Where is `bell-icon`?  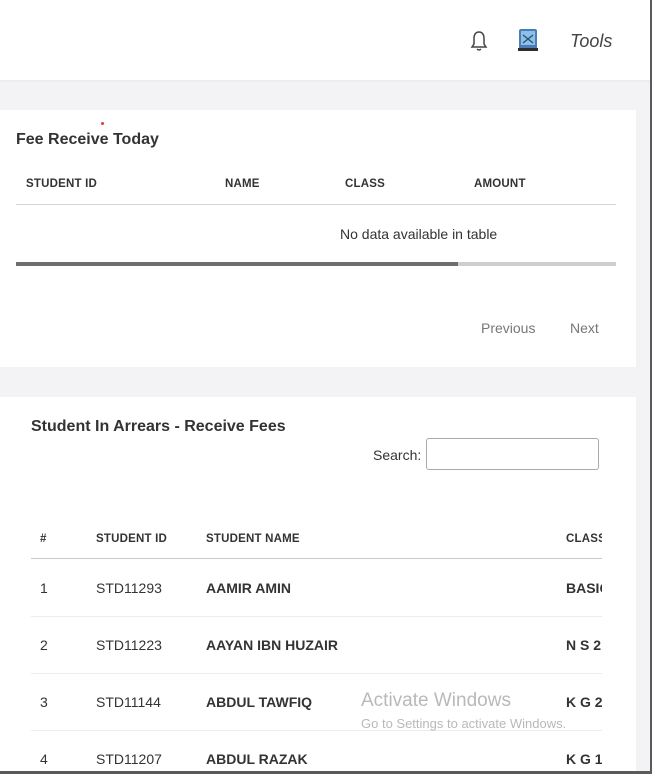 bell-icon is located at coordinates (479, 41).